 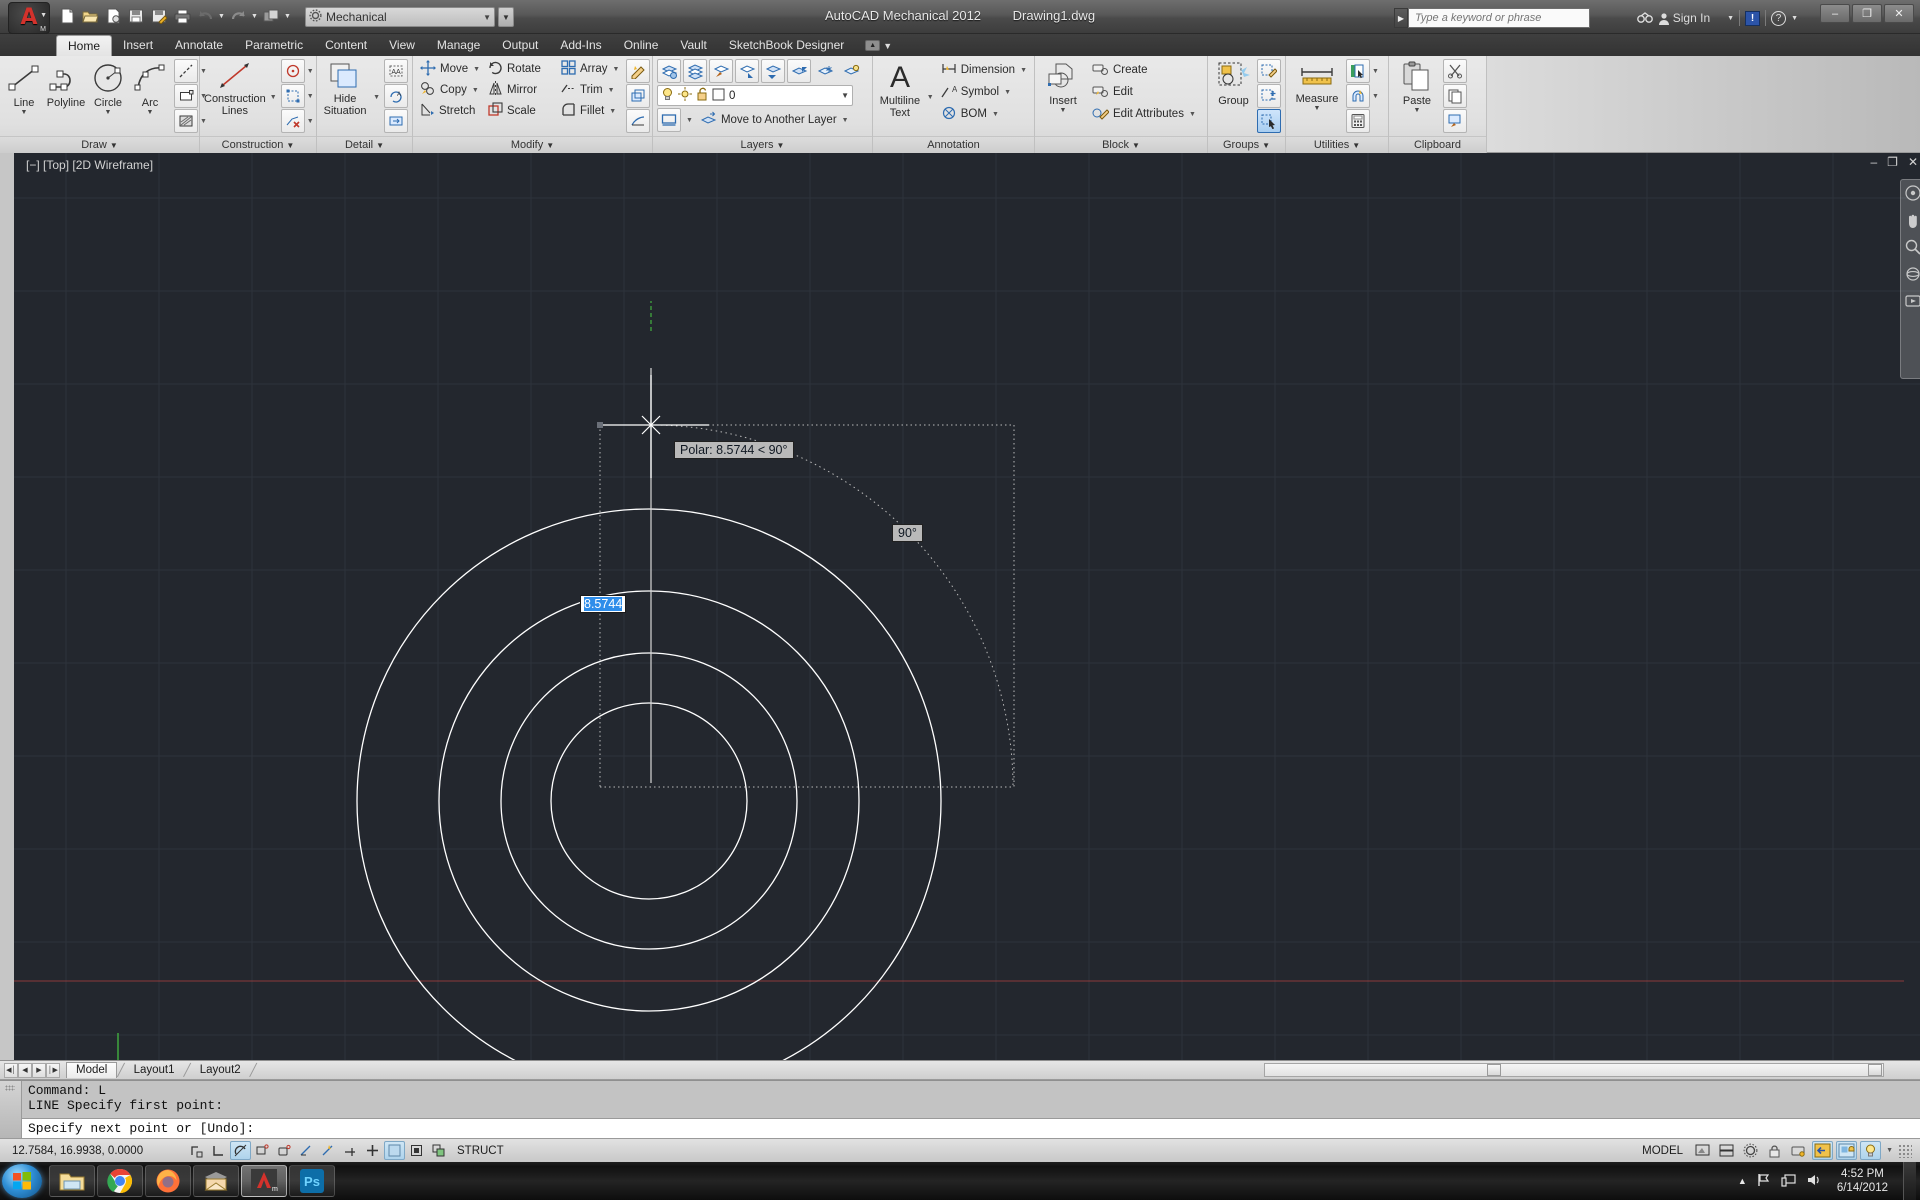 What do you see at coordinates (159, 16) in the screenshot?
I see `save-as-button` at bounding box center [159, 16].